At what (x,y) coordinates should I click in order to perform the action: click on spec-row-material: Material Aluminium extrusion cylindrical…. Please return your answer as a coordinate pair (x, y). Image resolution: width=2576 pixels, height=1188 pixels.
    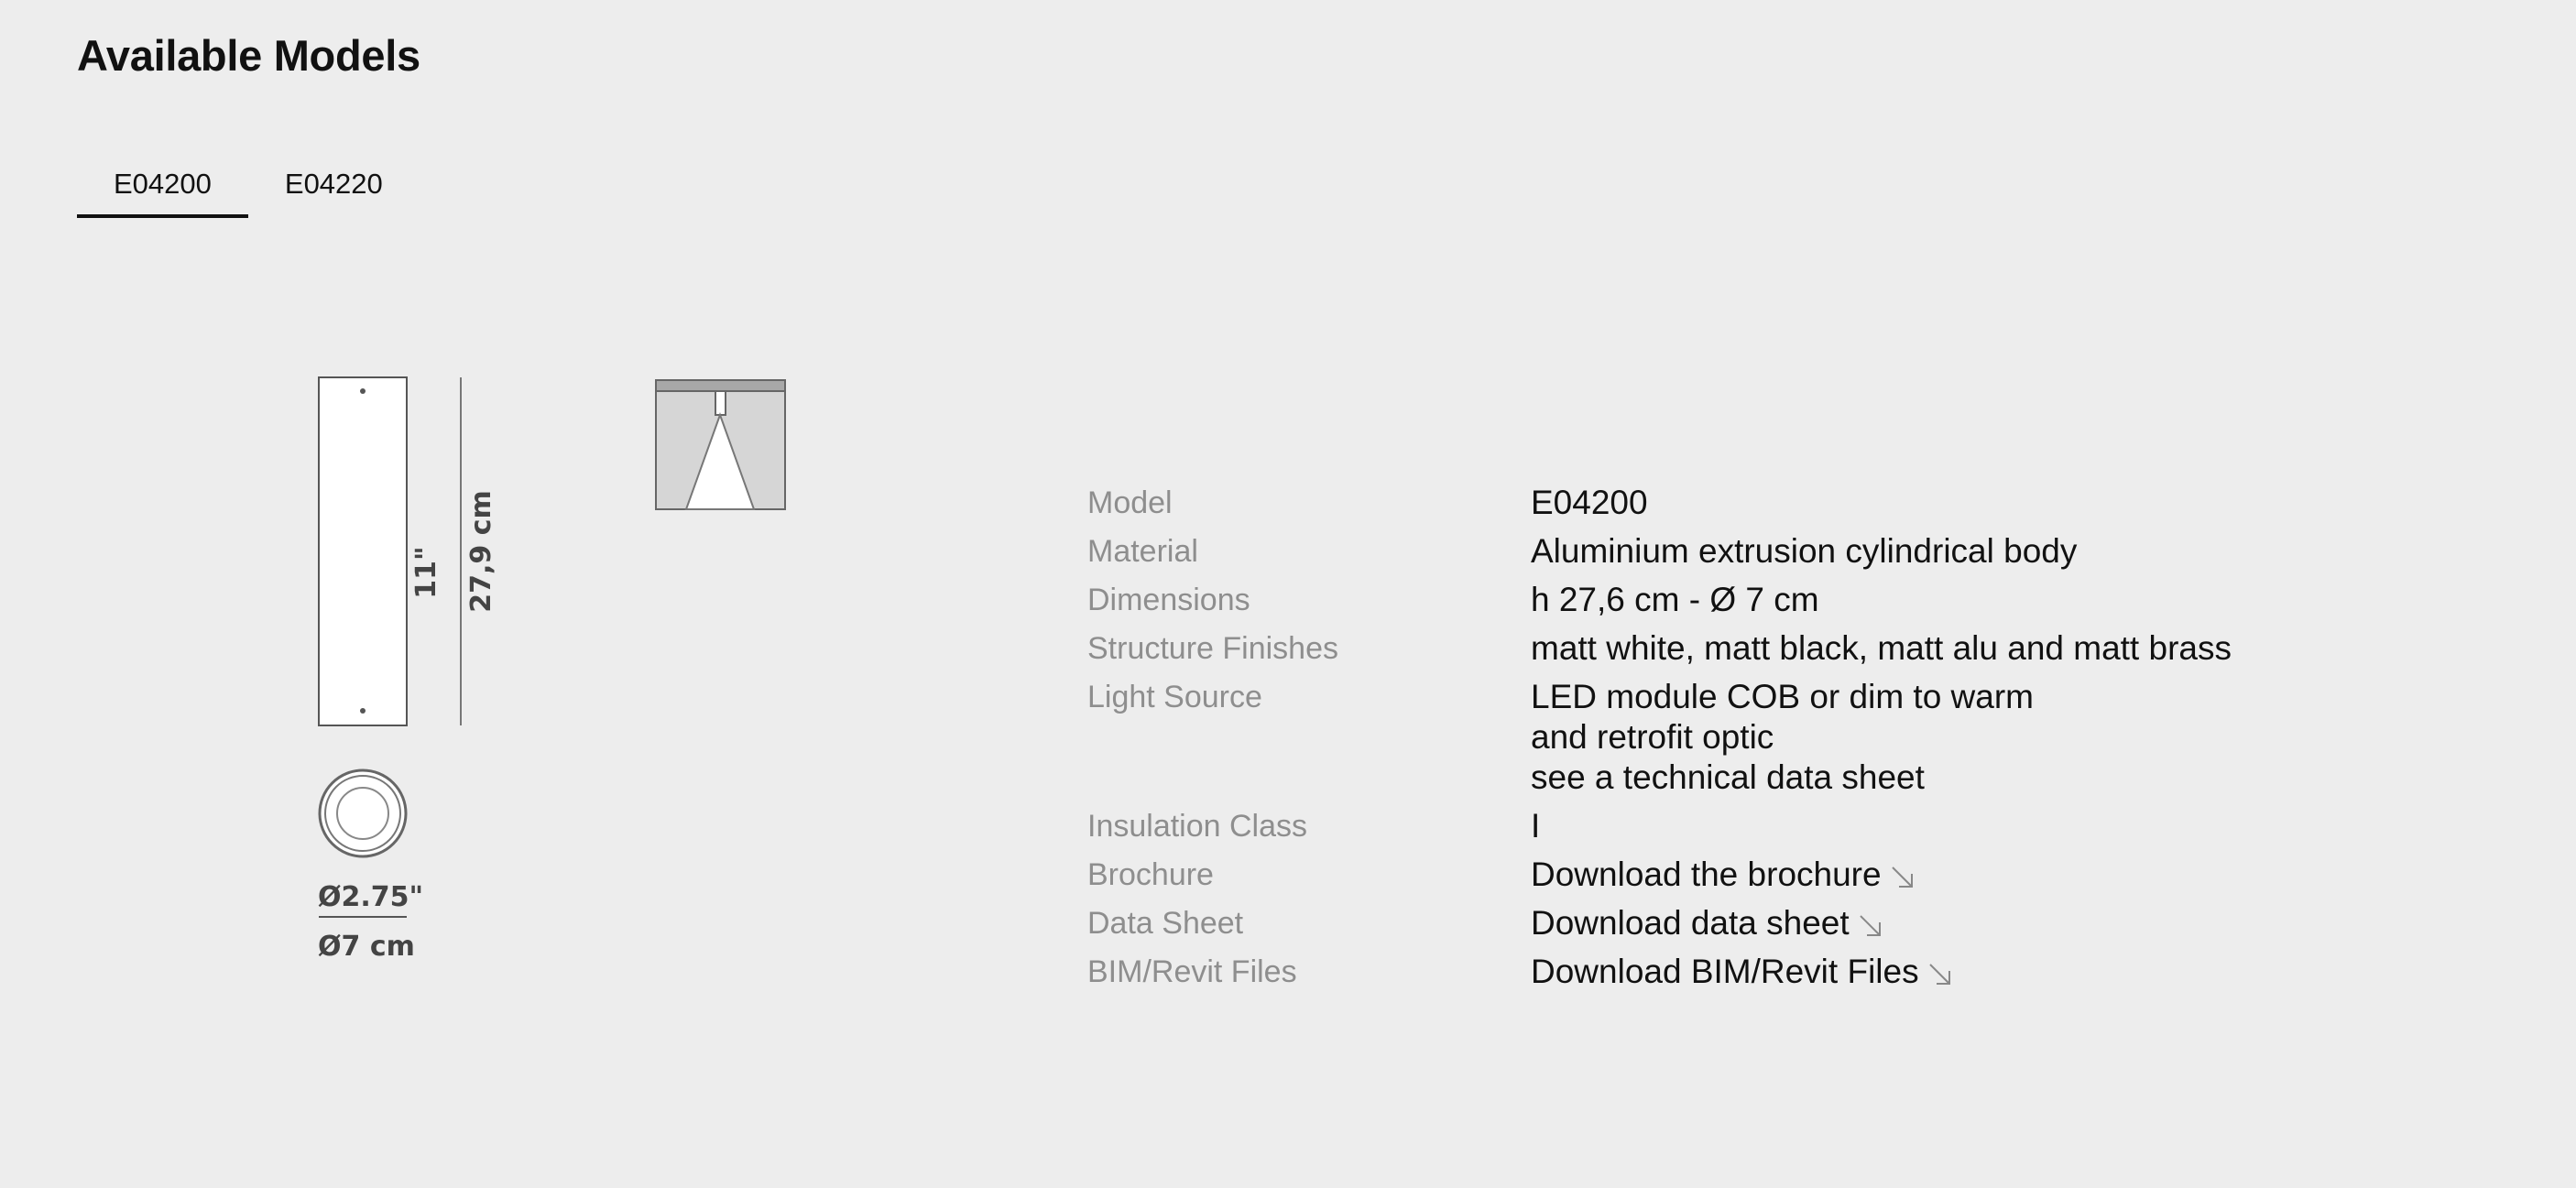
    Looking at the image, I should click on (1802, 551).